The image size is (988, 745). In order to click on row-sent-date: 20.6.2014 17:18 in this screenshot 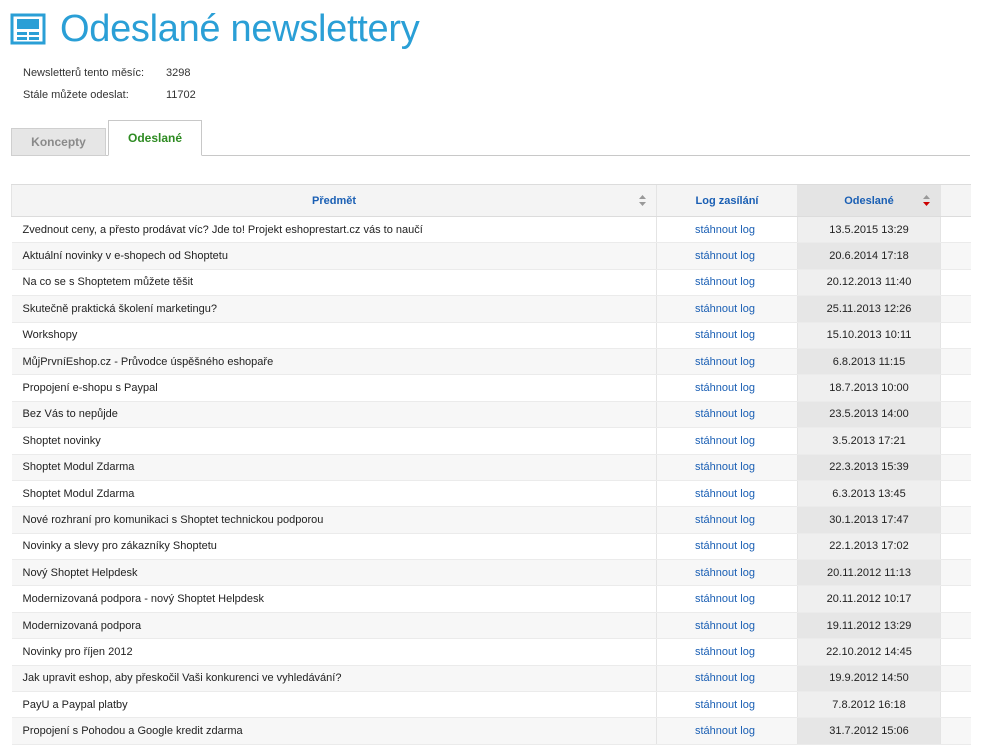, I will do `click(869, 256)`.